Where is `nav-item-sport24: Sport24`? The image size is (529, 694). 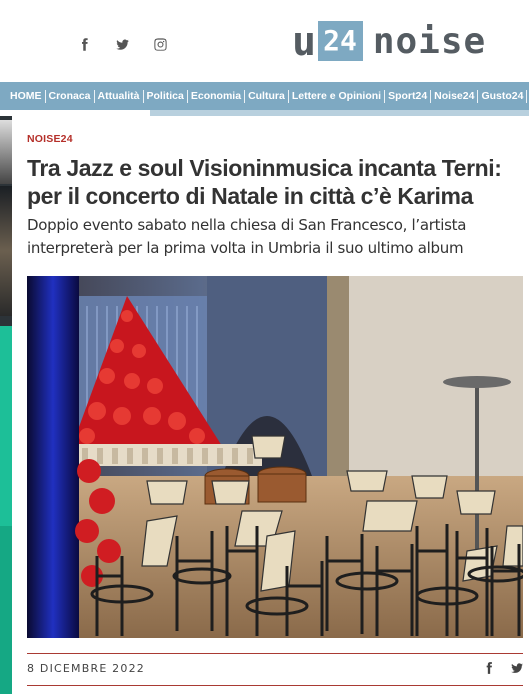
nav-item-sport24: Sport24 is located at coordinates (408, 96).